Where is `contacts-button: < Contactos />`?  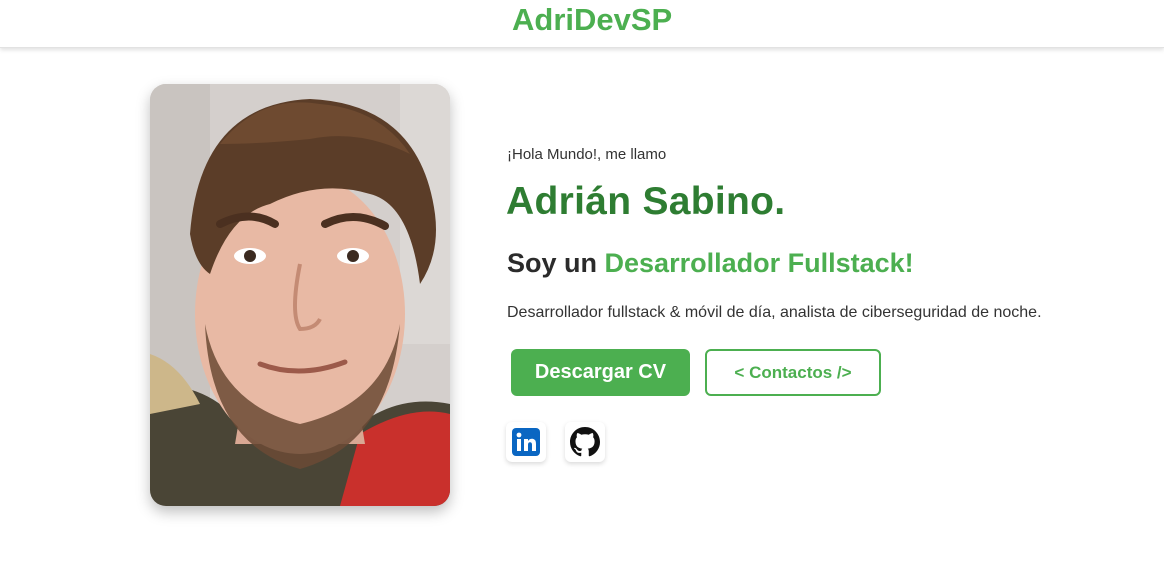 contacts-button: < Contactos /> is located at coordinates (793, 372).